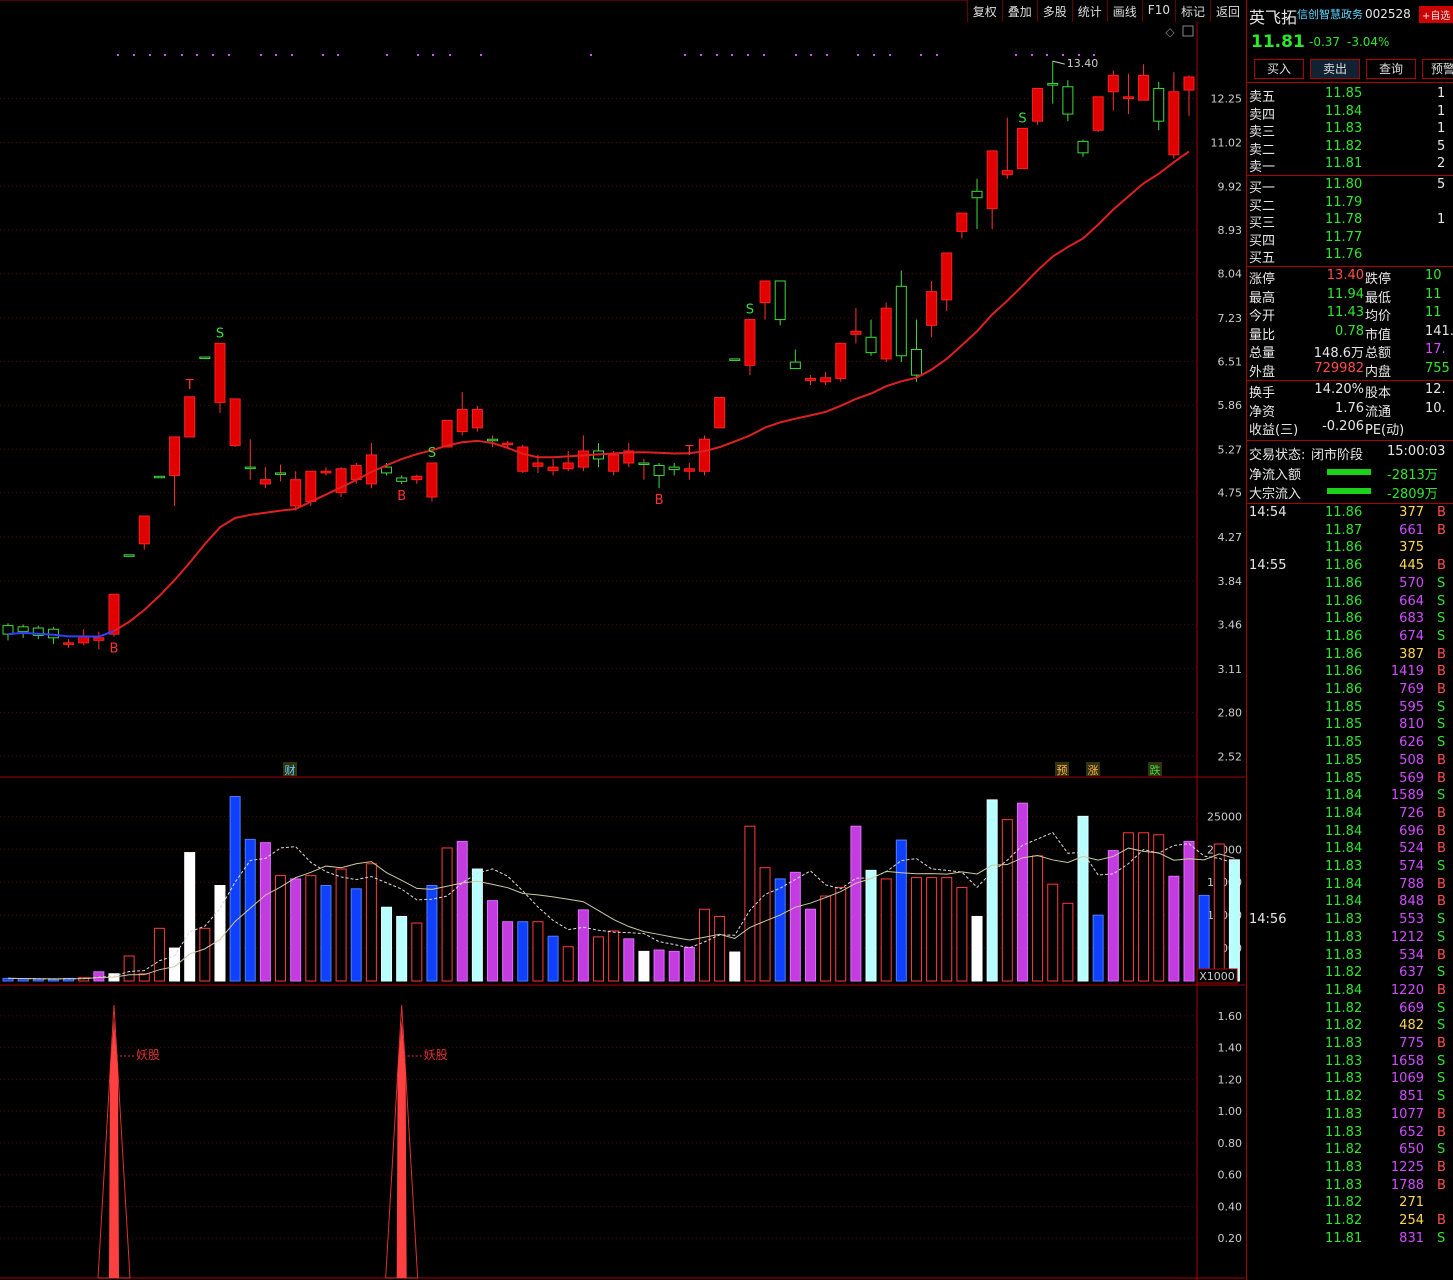 Image resolution: width=1453 pixels, height=1280 pixels. I want to click on buy-button: 买入, so click(1279, 69).